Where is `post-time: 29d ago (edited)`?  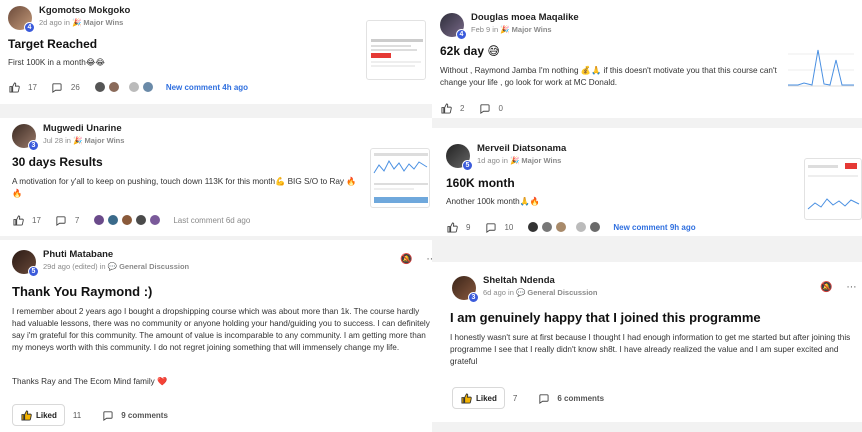
post-time: 29d ago (edited) is located at coordinates (70, 266).